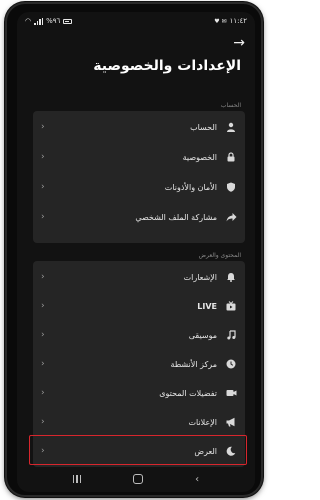 This screenshot has height=500, width=320. Describe the element at coordinates (176, 217) in the screenshot. I see `settings-item-label: مشاركة الملف الشخصي` at that location.